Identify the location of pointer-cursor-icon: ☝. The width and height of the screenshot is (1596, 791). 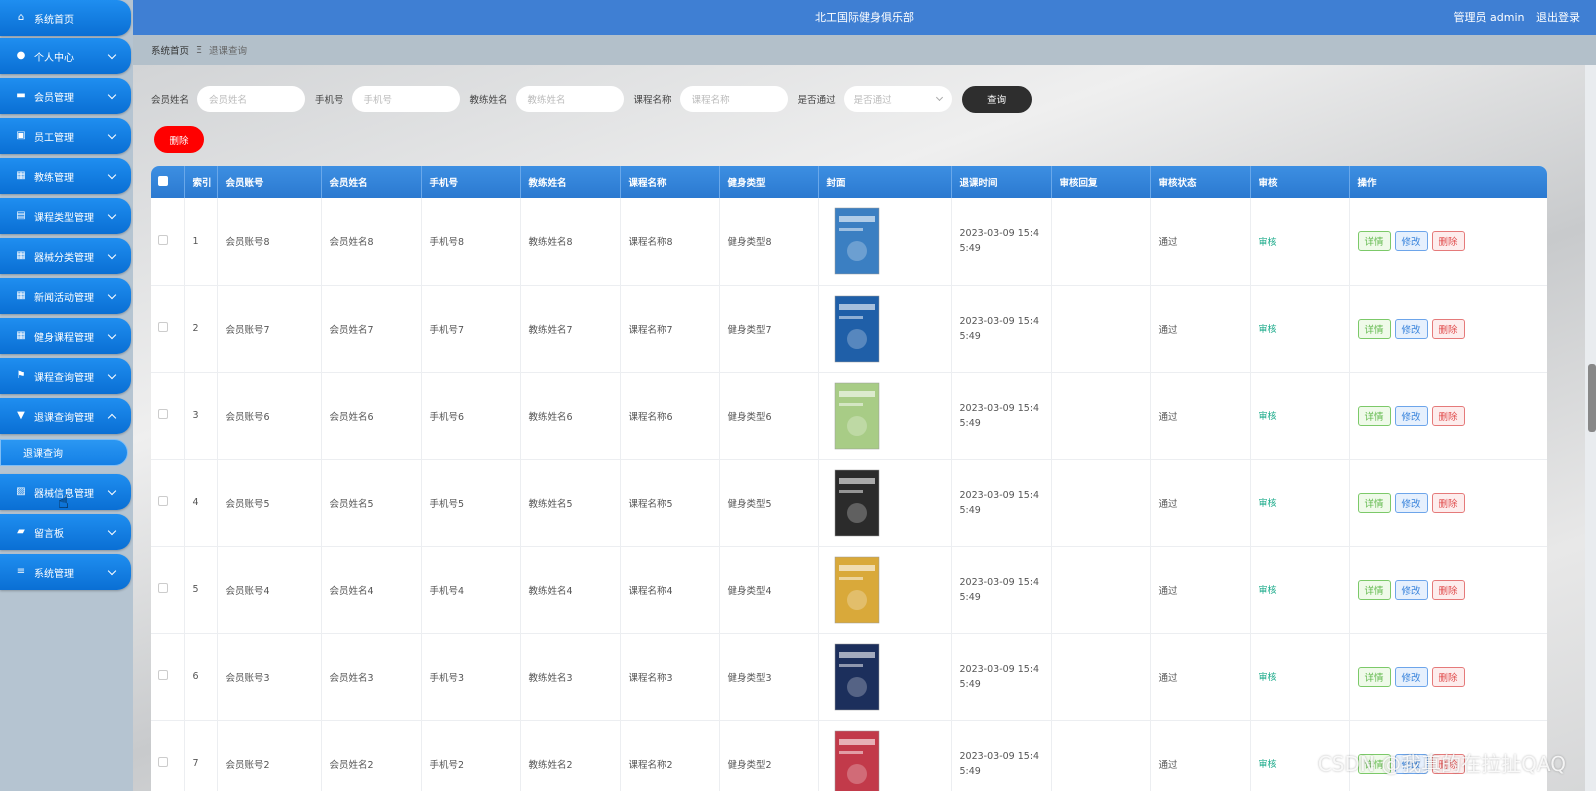
(63, 502).